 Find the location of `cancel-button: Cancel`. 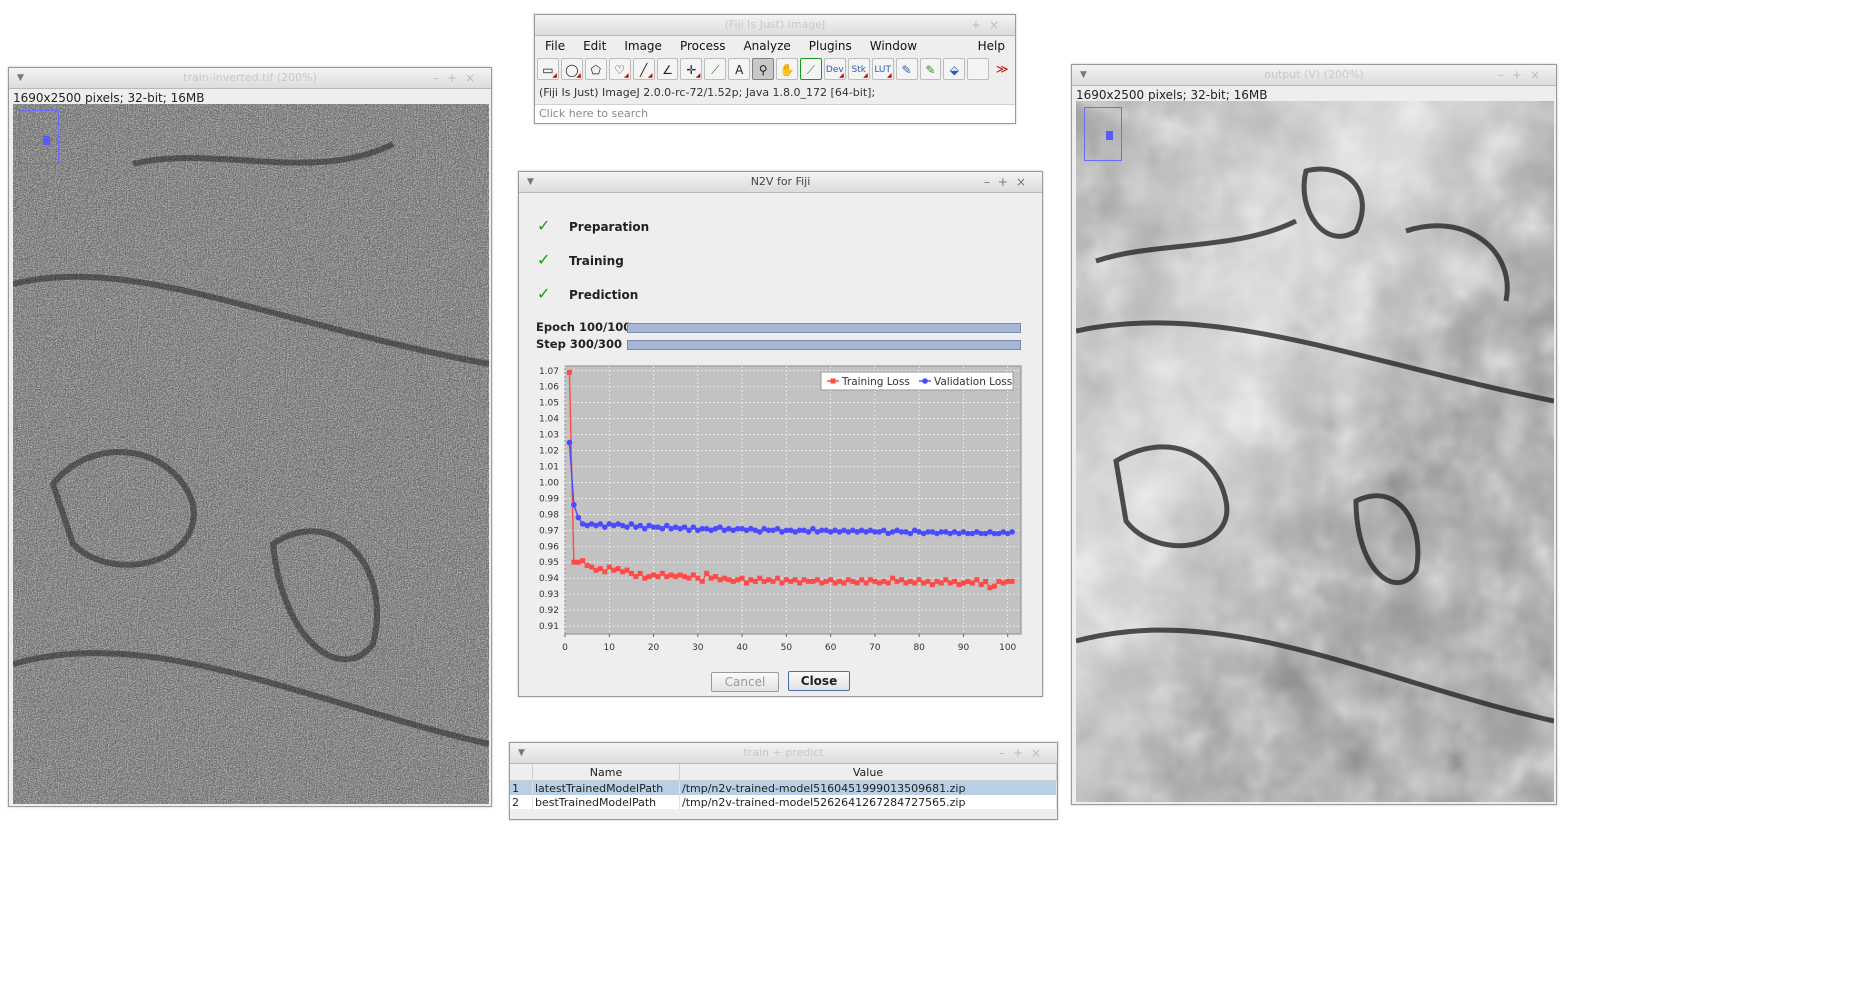

cancel-button: Cancel is located at coordinates (745, 682).